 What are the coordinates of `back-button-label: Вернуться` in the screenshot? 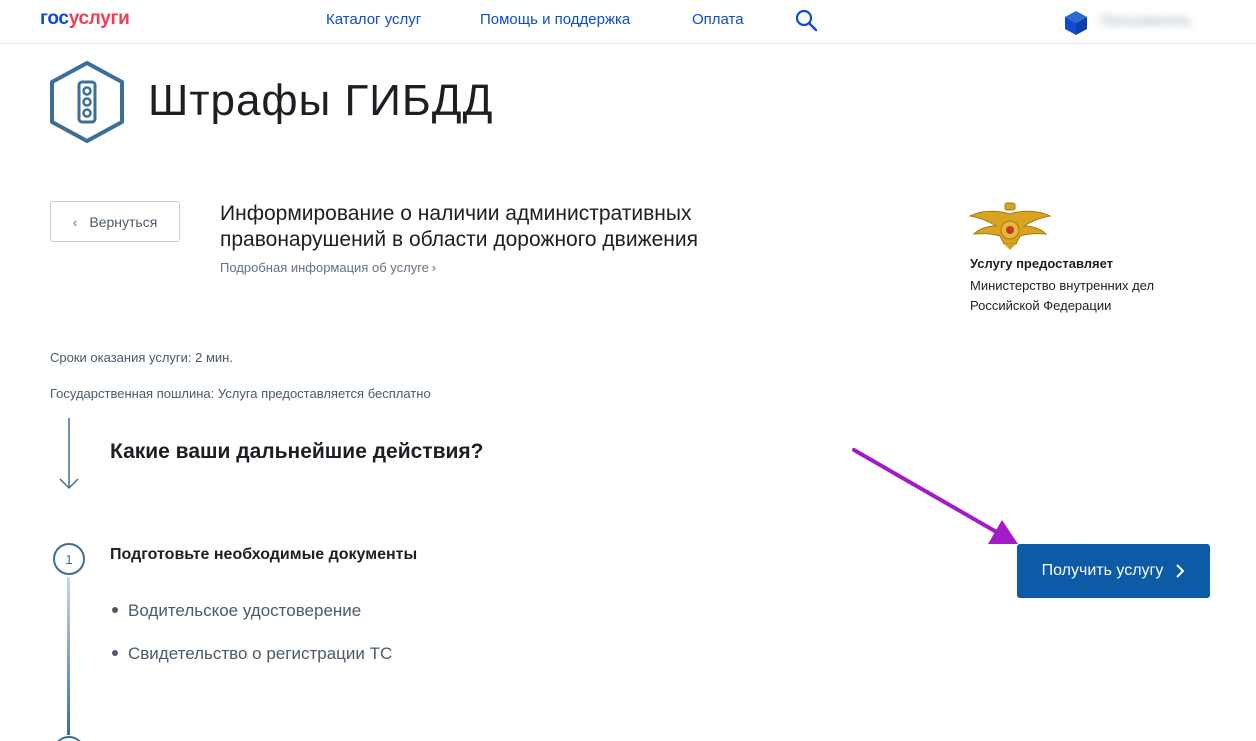 It's located at (123, 221).